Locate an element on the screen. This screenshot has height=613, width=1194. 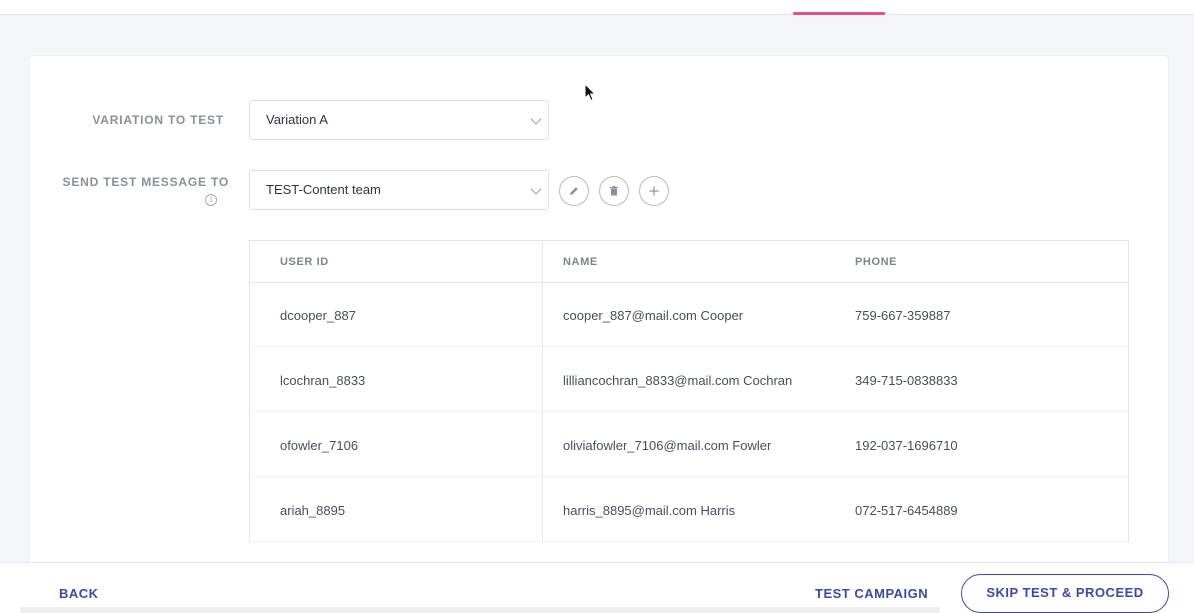
send-test-message-label: SEND TEST MESSAGE TO is located at coordinates (146, 182).